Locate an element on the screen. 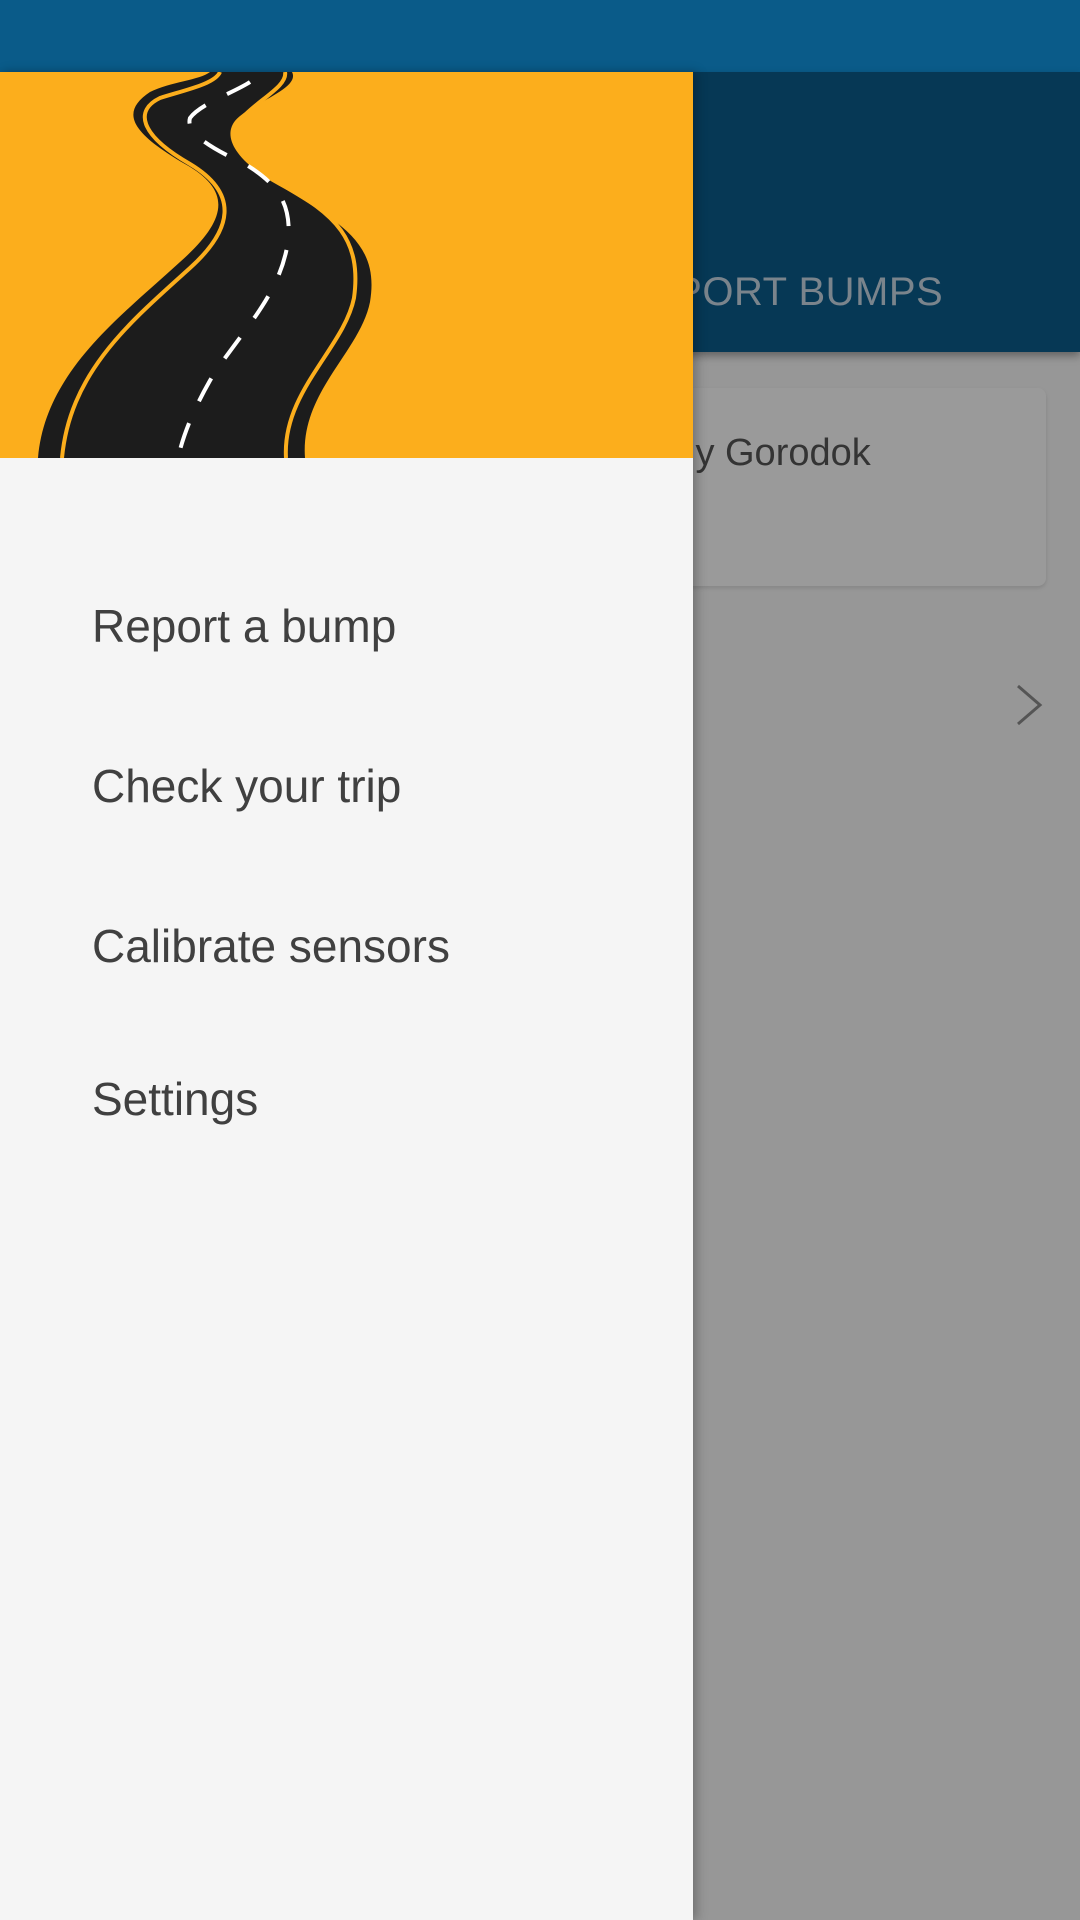  menu-item-check-your-trip: Check your trip is located at coordinates (346, 786).